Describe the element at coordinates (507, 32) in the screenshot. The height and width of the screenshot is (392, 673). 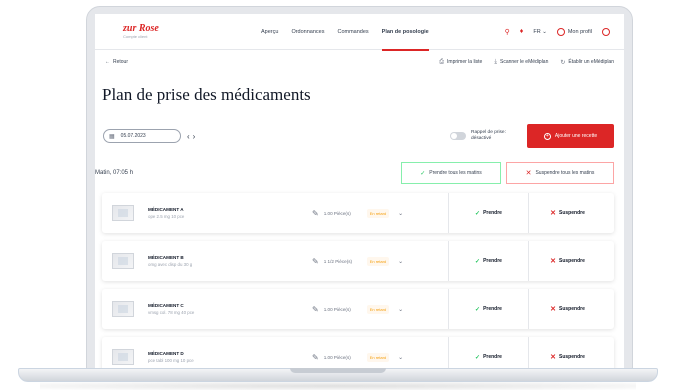
I see `search-icon: ⚲` at that location.